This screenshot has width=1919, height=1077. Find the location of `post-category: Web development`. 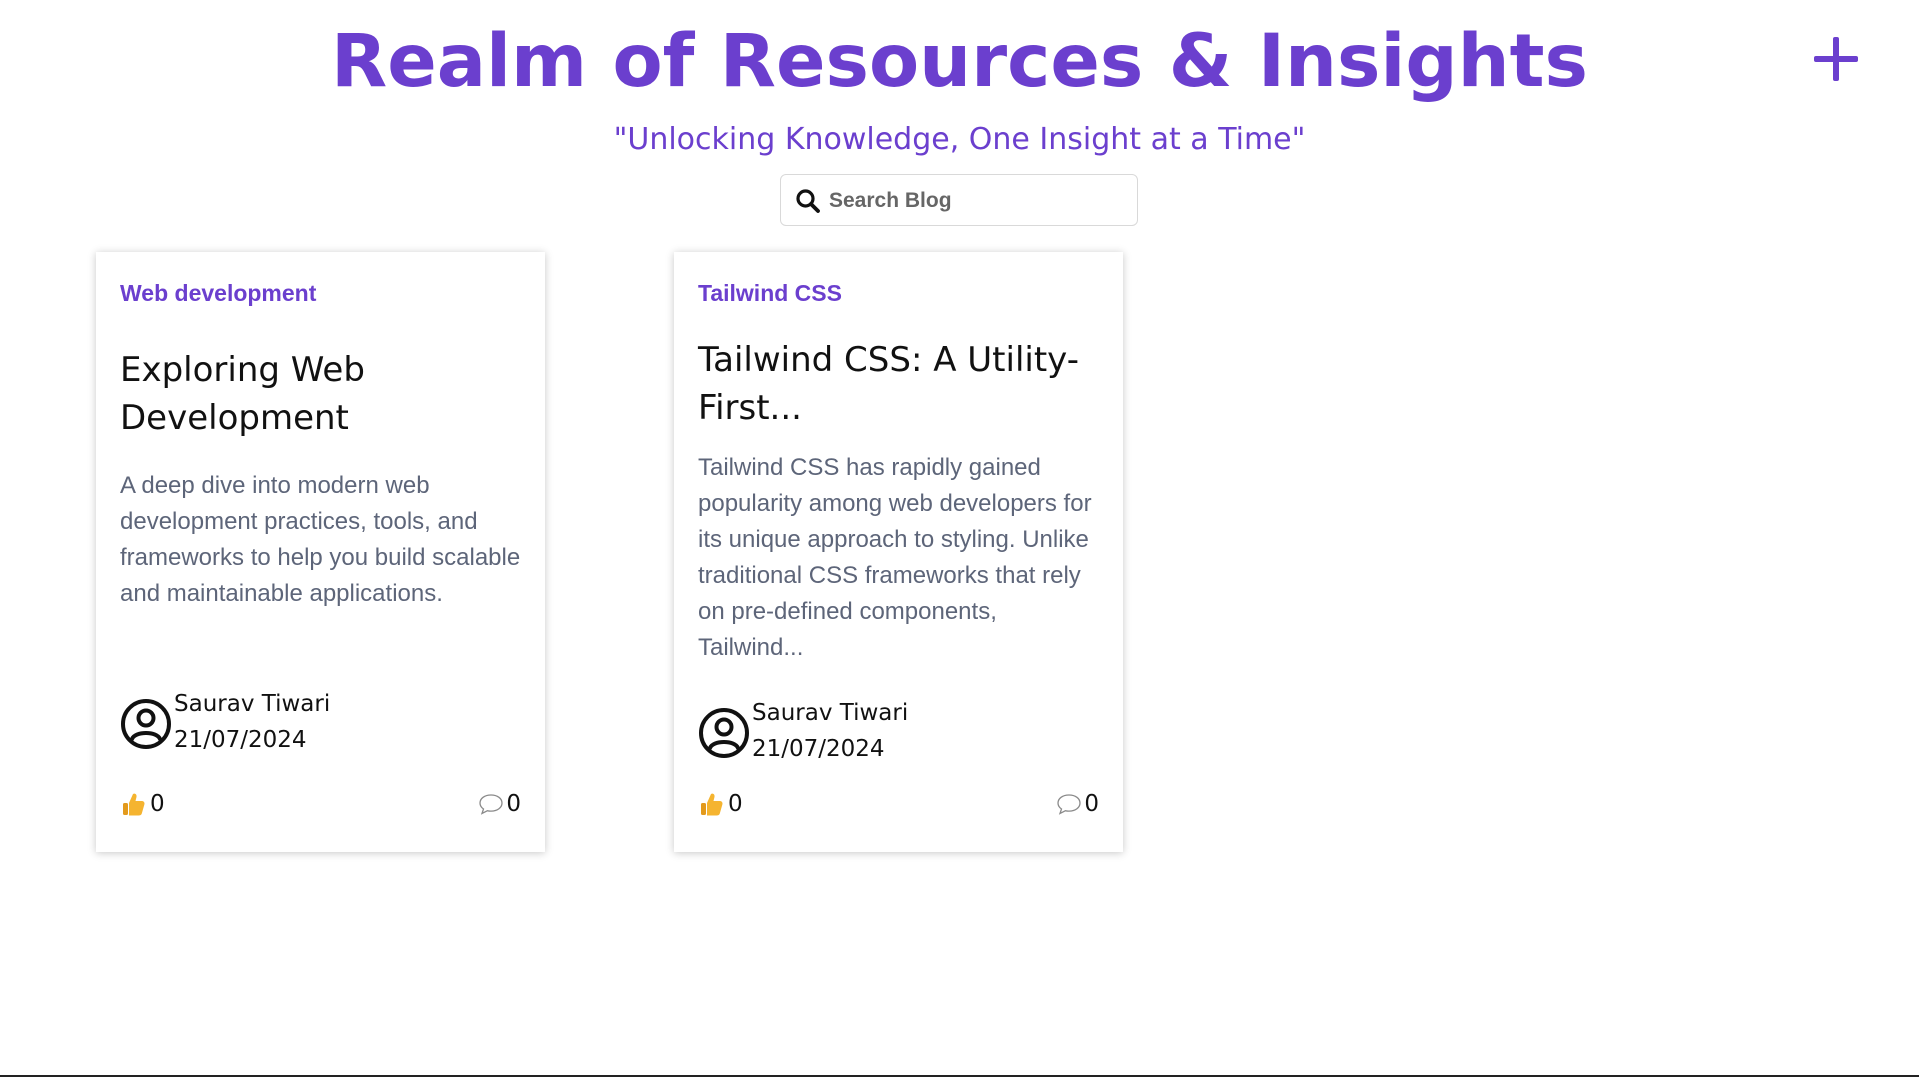

post-category: Web development is located at coordinates (218, 293).